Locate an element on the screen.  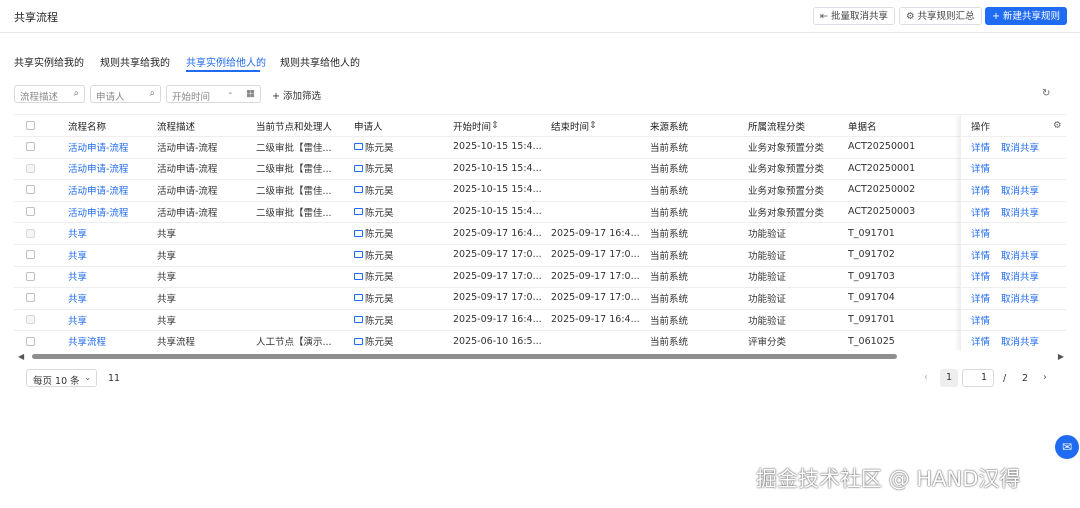
share-rule-summary-button: ⚙ 共享规则汇总 is located at coordinates (940, 16).